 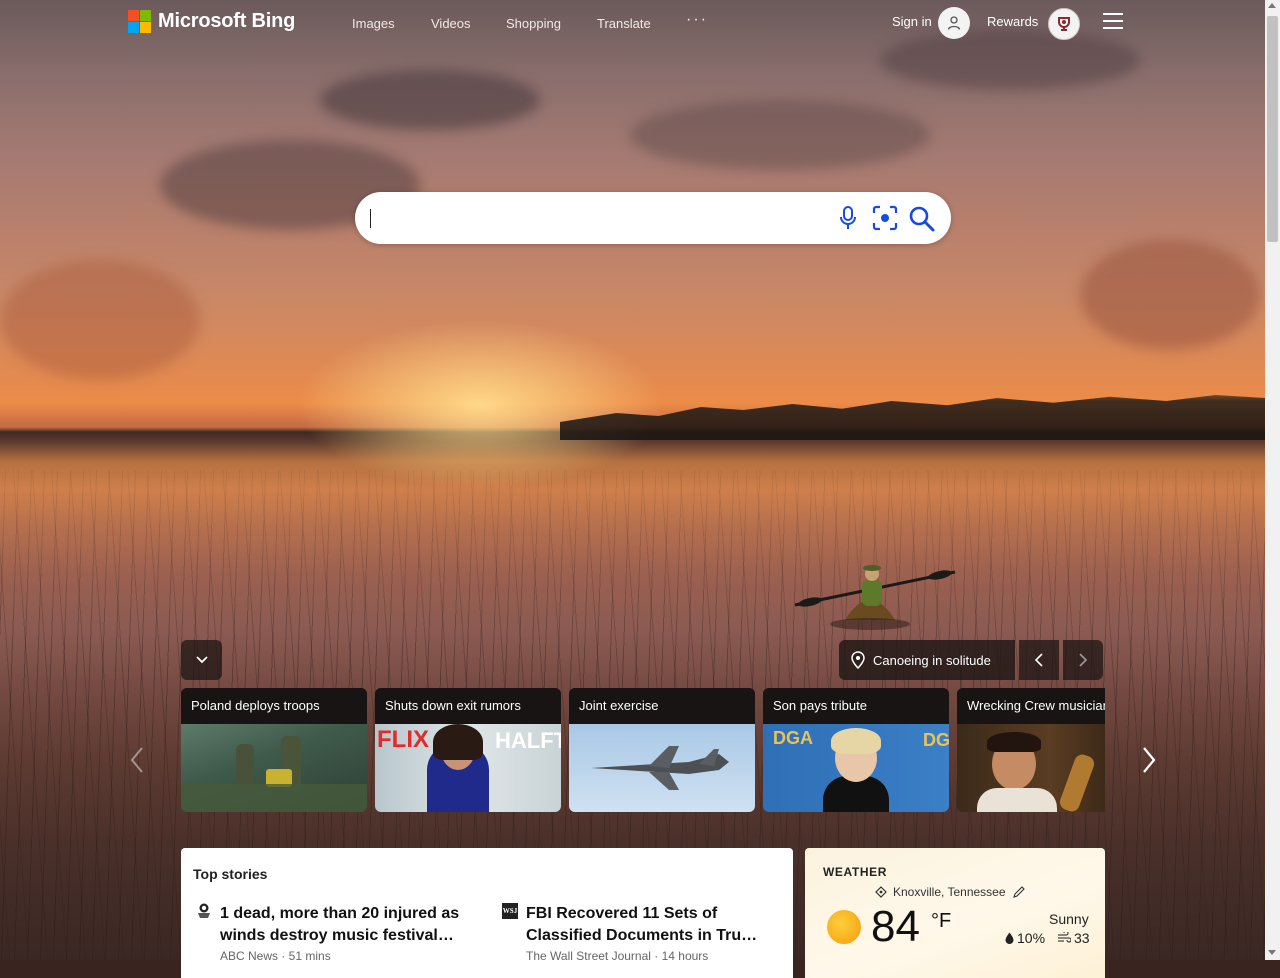 I want to click on text-caret, so click(x=370, y=218).